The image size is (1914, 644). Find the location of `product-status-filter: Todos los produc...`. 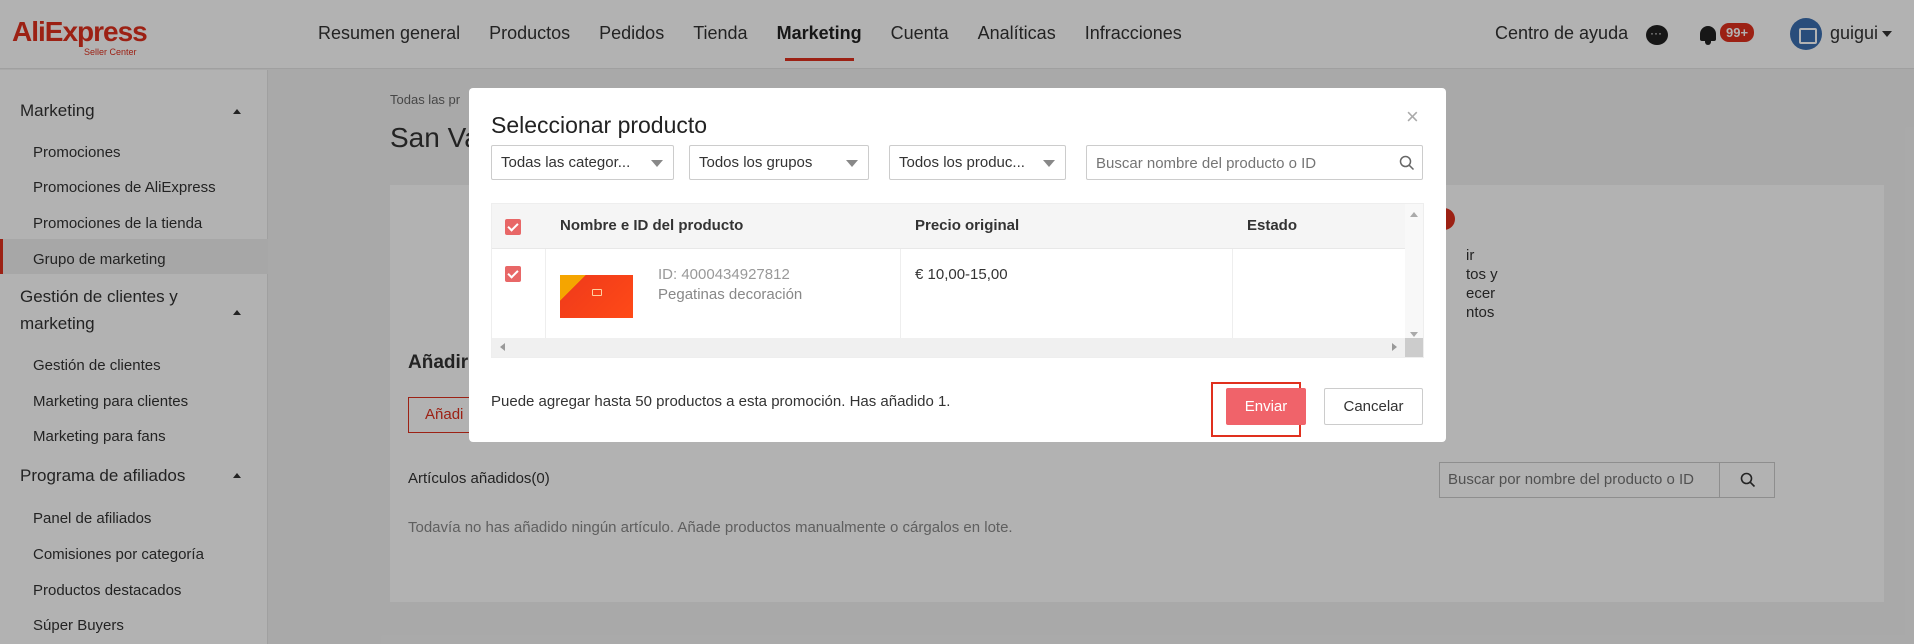

product-status-filter: Todos los produc... is located at coordinates (977, 162).